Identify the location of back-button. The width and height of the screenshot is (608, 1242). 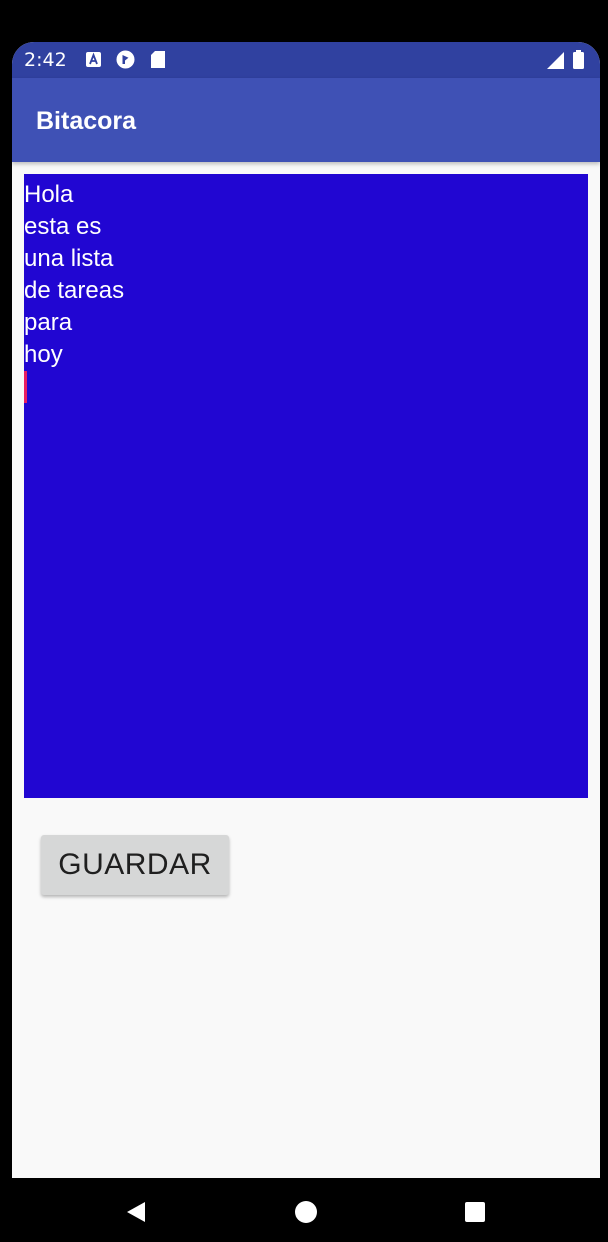
(136, 1212).